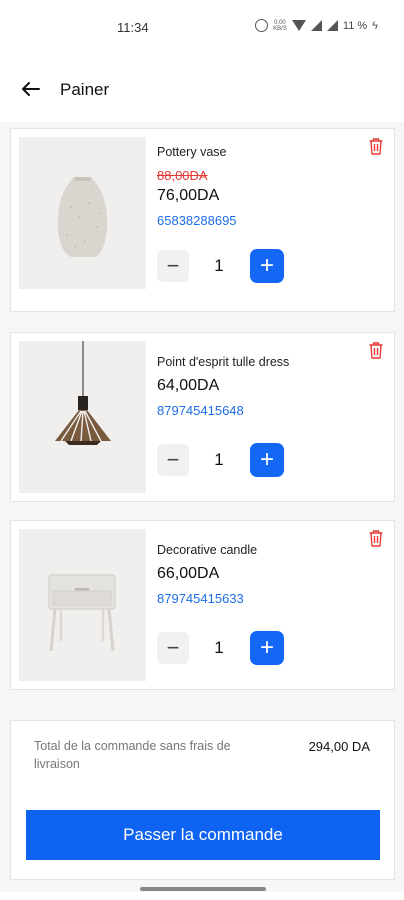 The height and width of the screenshot is (900, 404). Describe the element at coordinates (182, 175) in the screenshot. I see `original-price: 88,00DA` at that location.